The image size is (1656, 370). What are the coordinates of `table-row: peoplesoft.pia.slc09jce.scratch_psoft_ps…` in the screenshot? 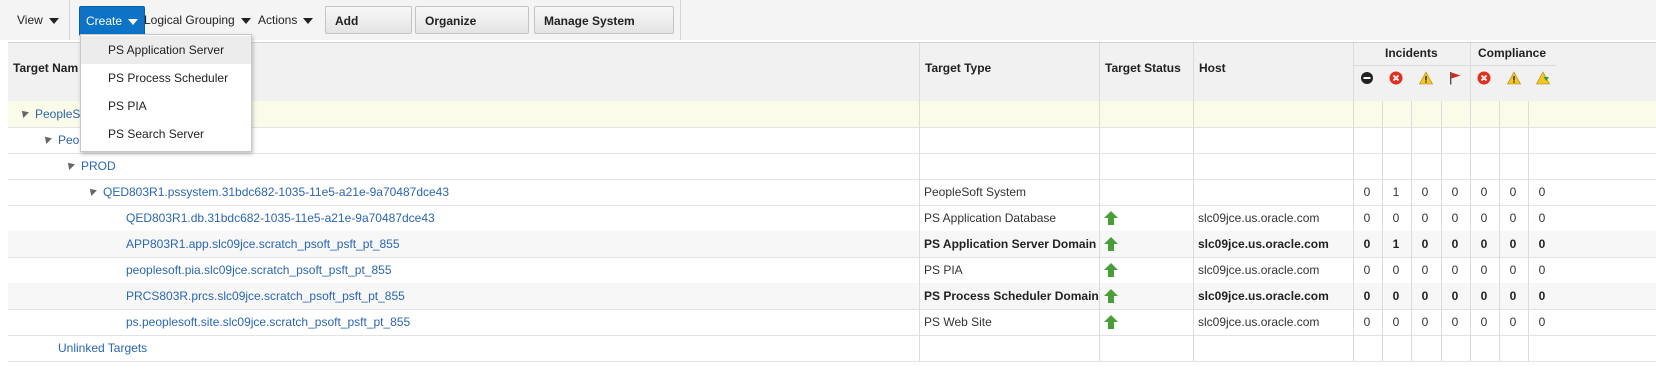 It's located at (832, 270).